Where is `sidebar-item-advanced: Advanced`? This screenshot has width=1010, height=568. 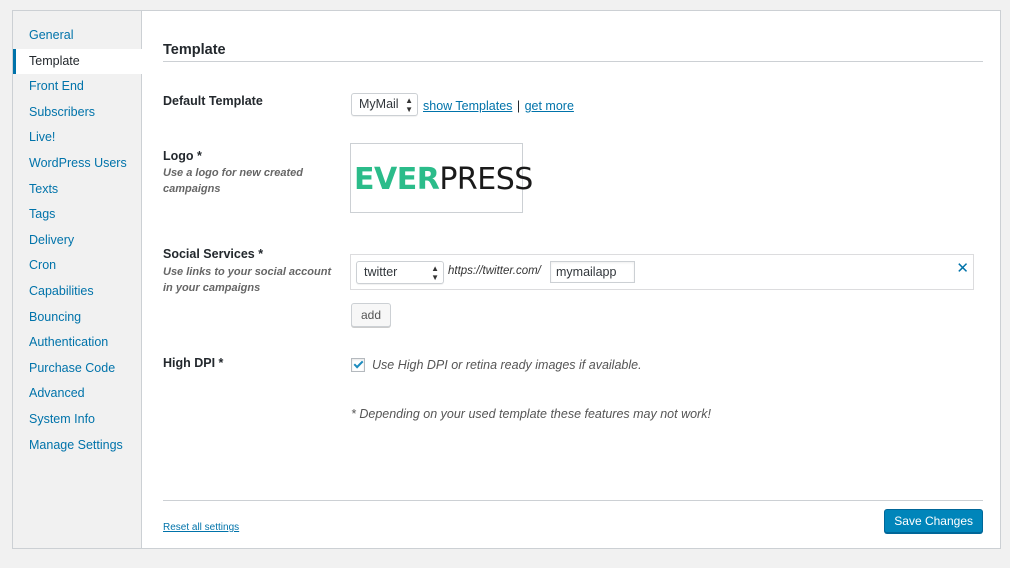 sidebar-item-advanced: Advanced is located at coordinates (77, 394).